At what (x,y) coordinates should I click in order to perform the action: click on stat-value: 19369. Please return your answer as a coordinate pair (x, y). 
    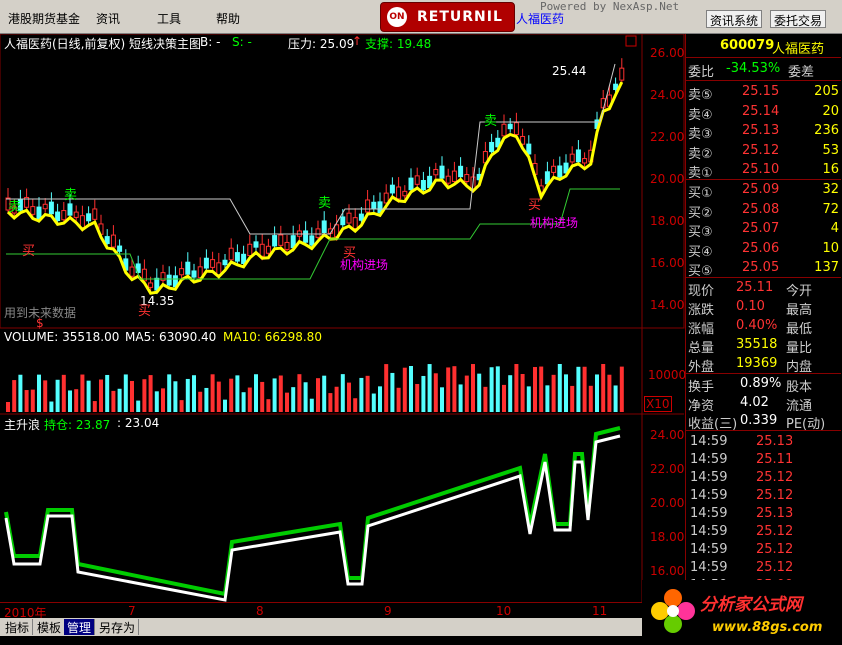
    Looking at the image, I should click on (757, 363).